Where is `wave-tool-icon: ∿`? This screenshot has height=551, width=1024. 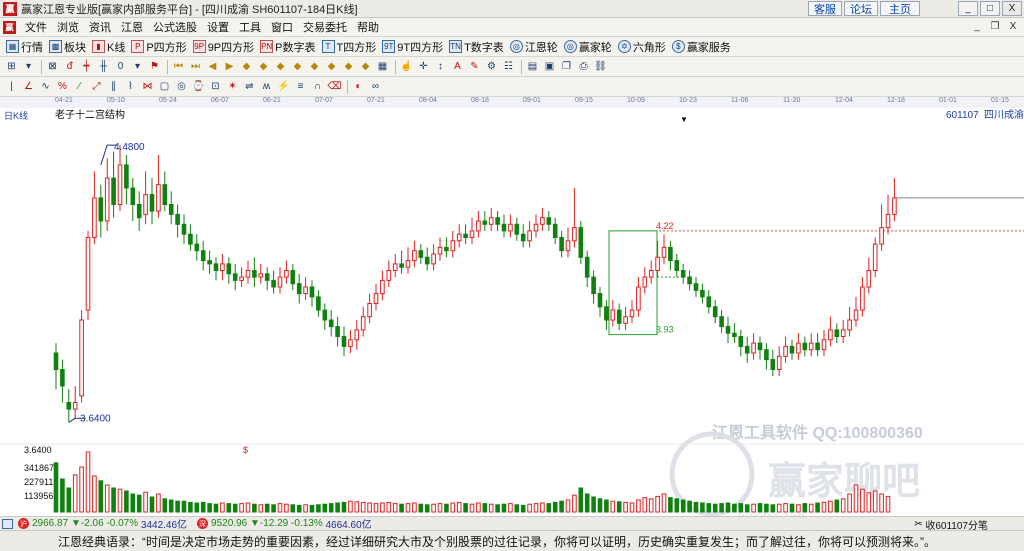 wave-tool-icon: ∿ is located at coordinates (45, 86).